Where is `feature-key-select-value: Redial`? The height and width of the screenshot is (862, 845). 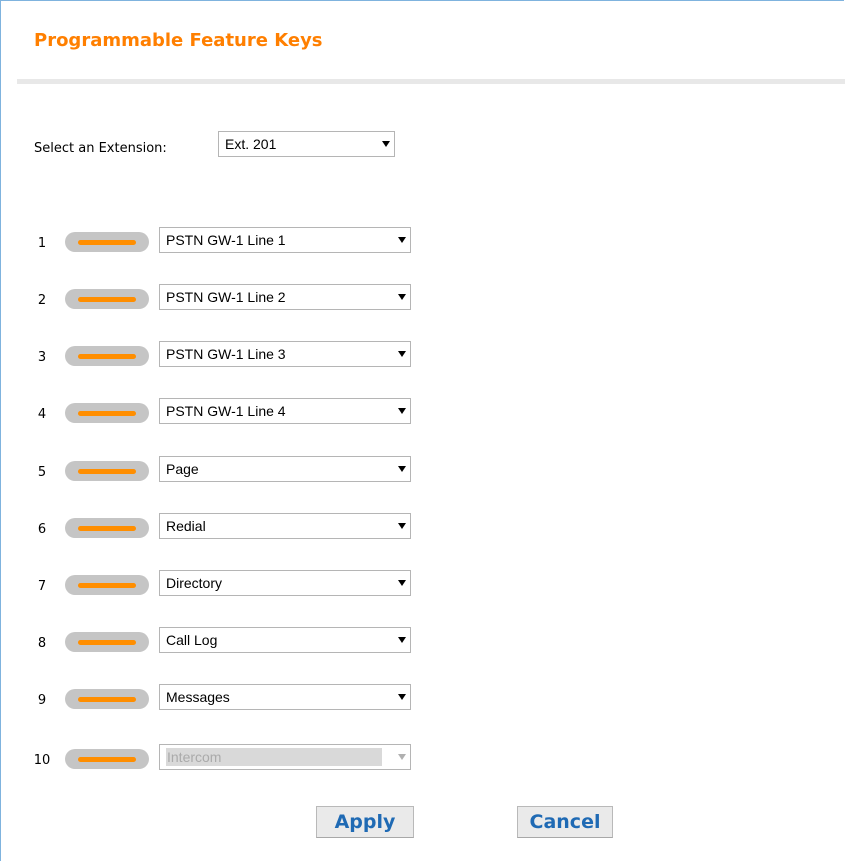 feature-key-select-value: Redial is located at coordinates (186, 526).